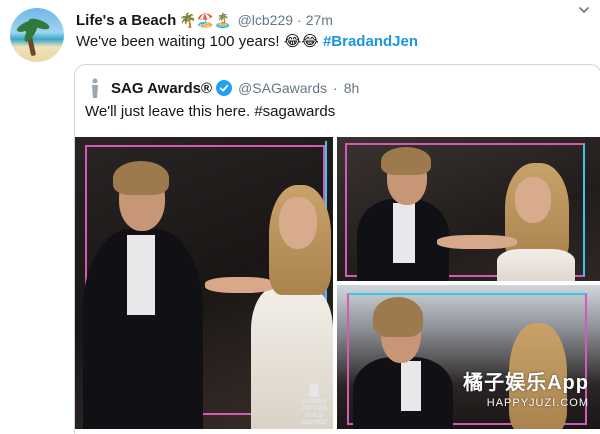 This screenshot has height=434, width=600. What do you see at coordinates (319, 20) in the screenshot?
I see `tweet-timestamp: 27m` at bounding box center [319, 20].